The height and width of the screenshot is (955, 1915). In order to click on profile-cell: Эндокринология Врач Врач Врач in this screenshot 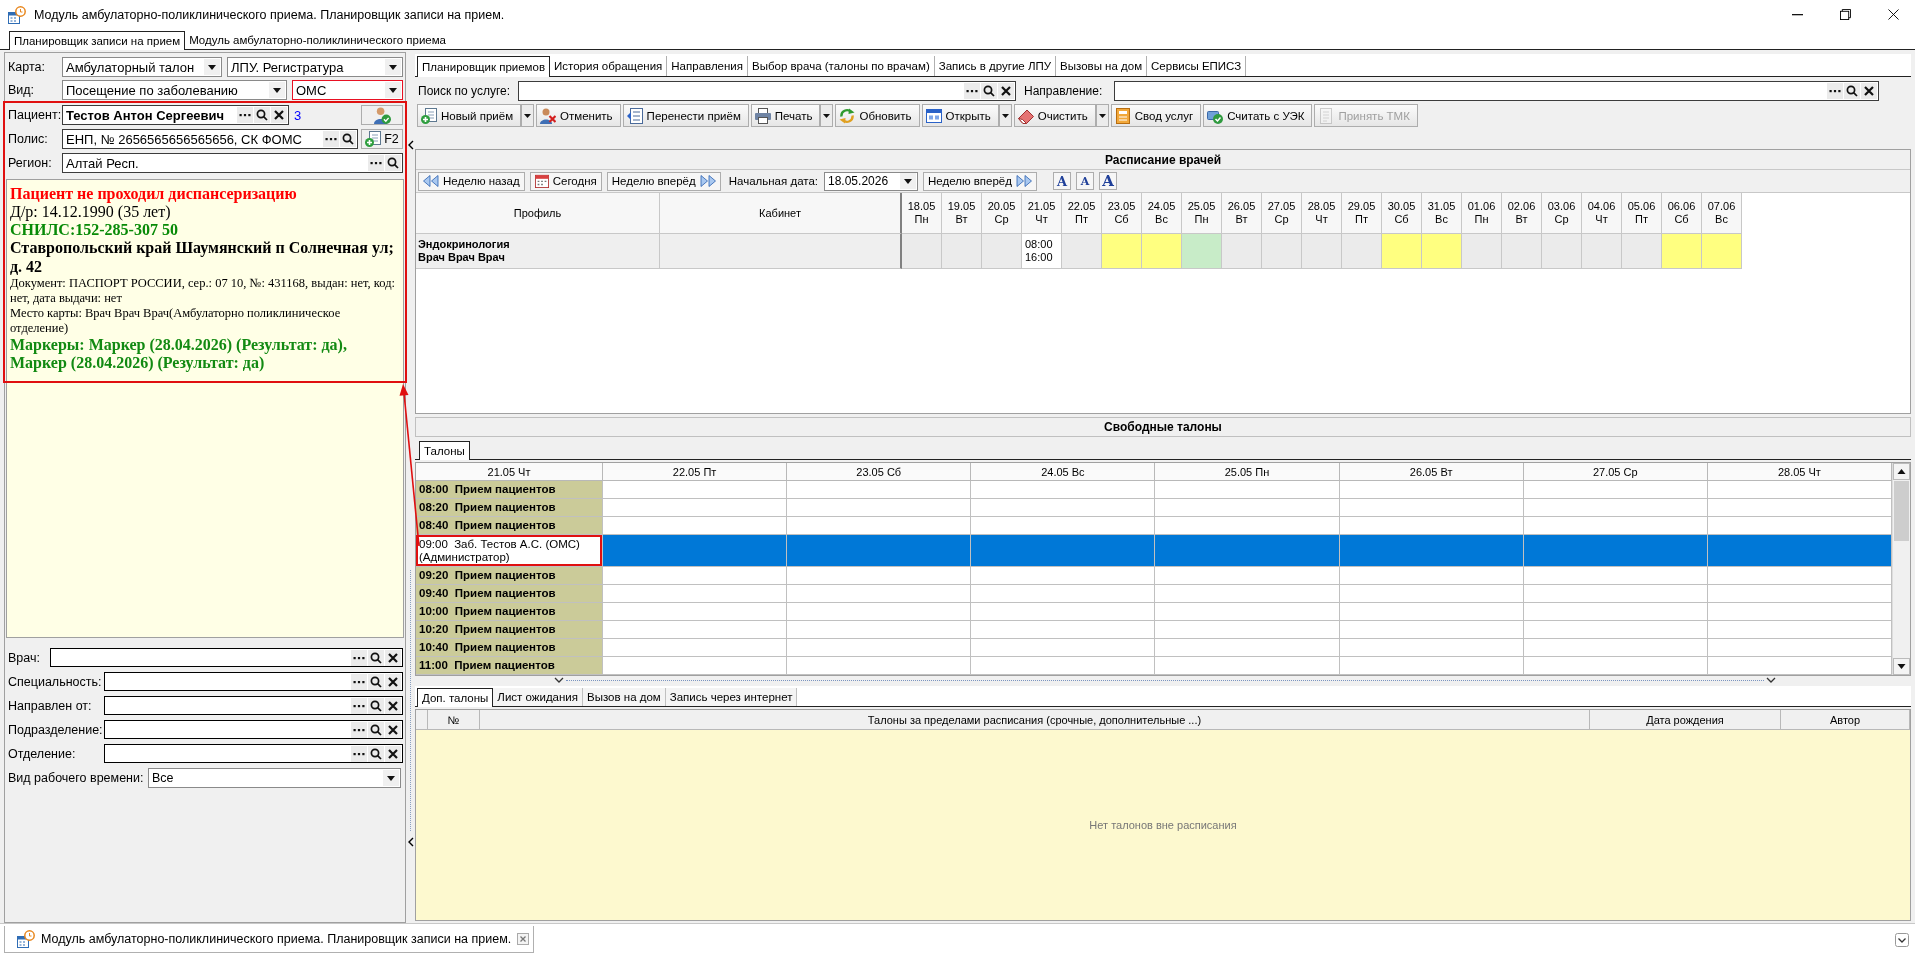, I will do `click(538, 251)`.